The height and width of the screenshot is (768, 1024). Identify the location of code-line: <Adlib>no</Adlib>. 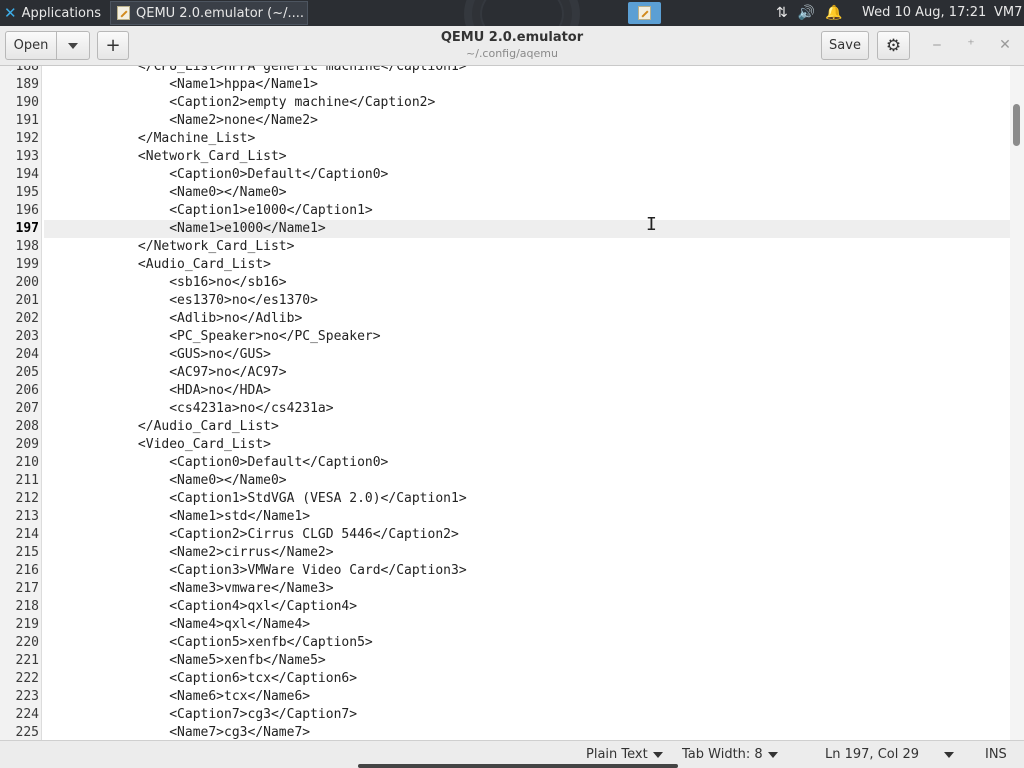
(527, 319).